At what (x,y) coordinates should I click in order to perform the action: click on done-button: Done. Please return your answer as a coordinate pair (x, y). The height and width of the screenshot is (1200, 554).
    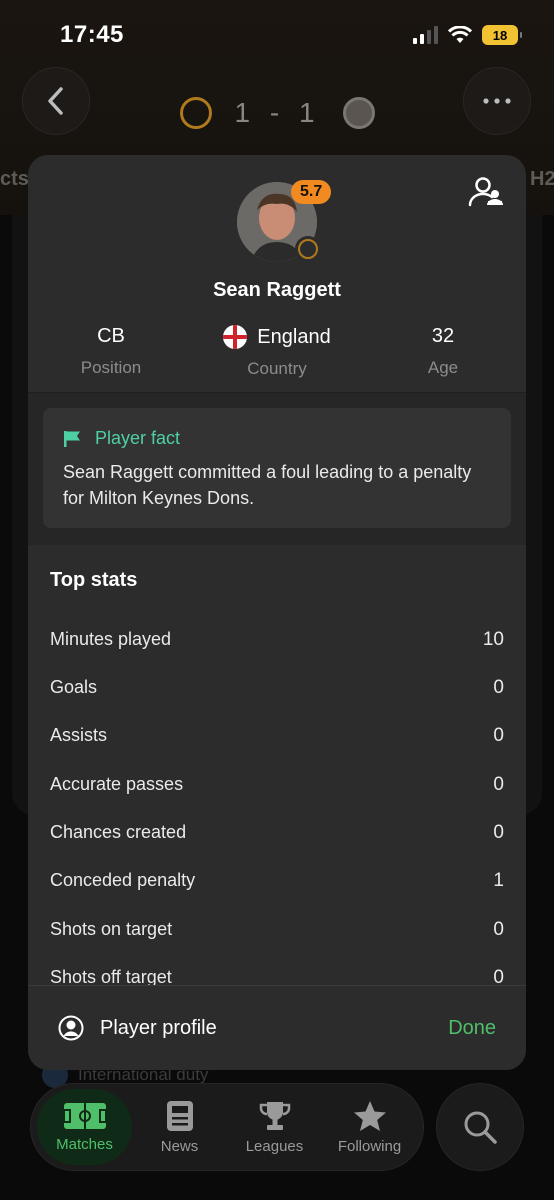
    Looking at the image, I should click on (472, 1028).